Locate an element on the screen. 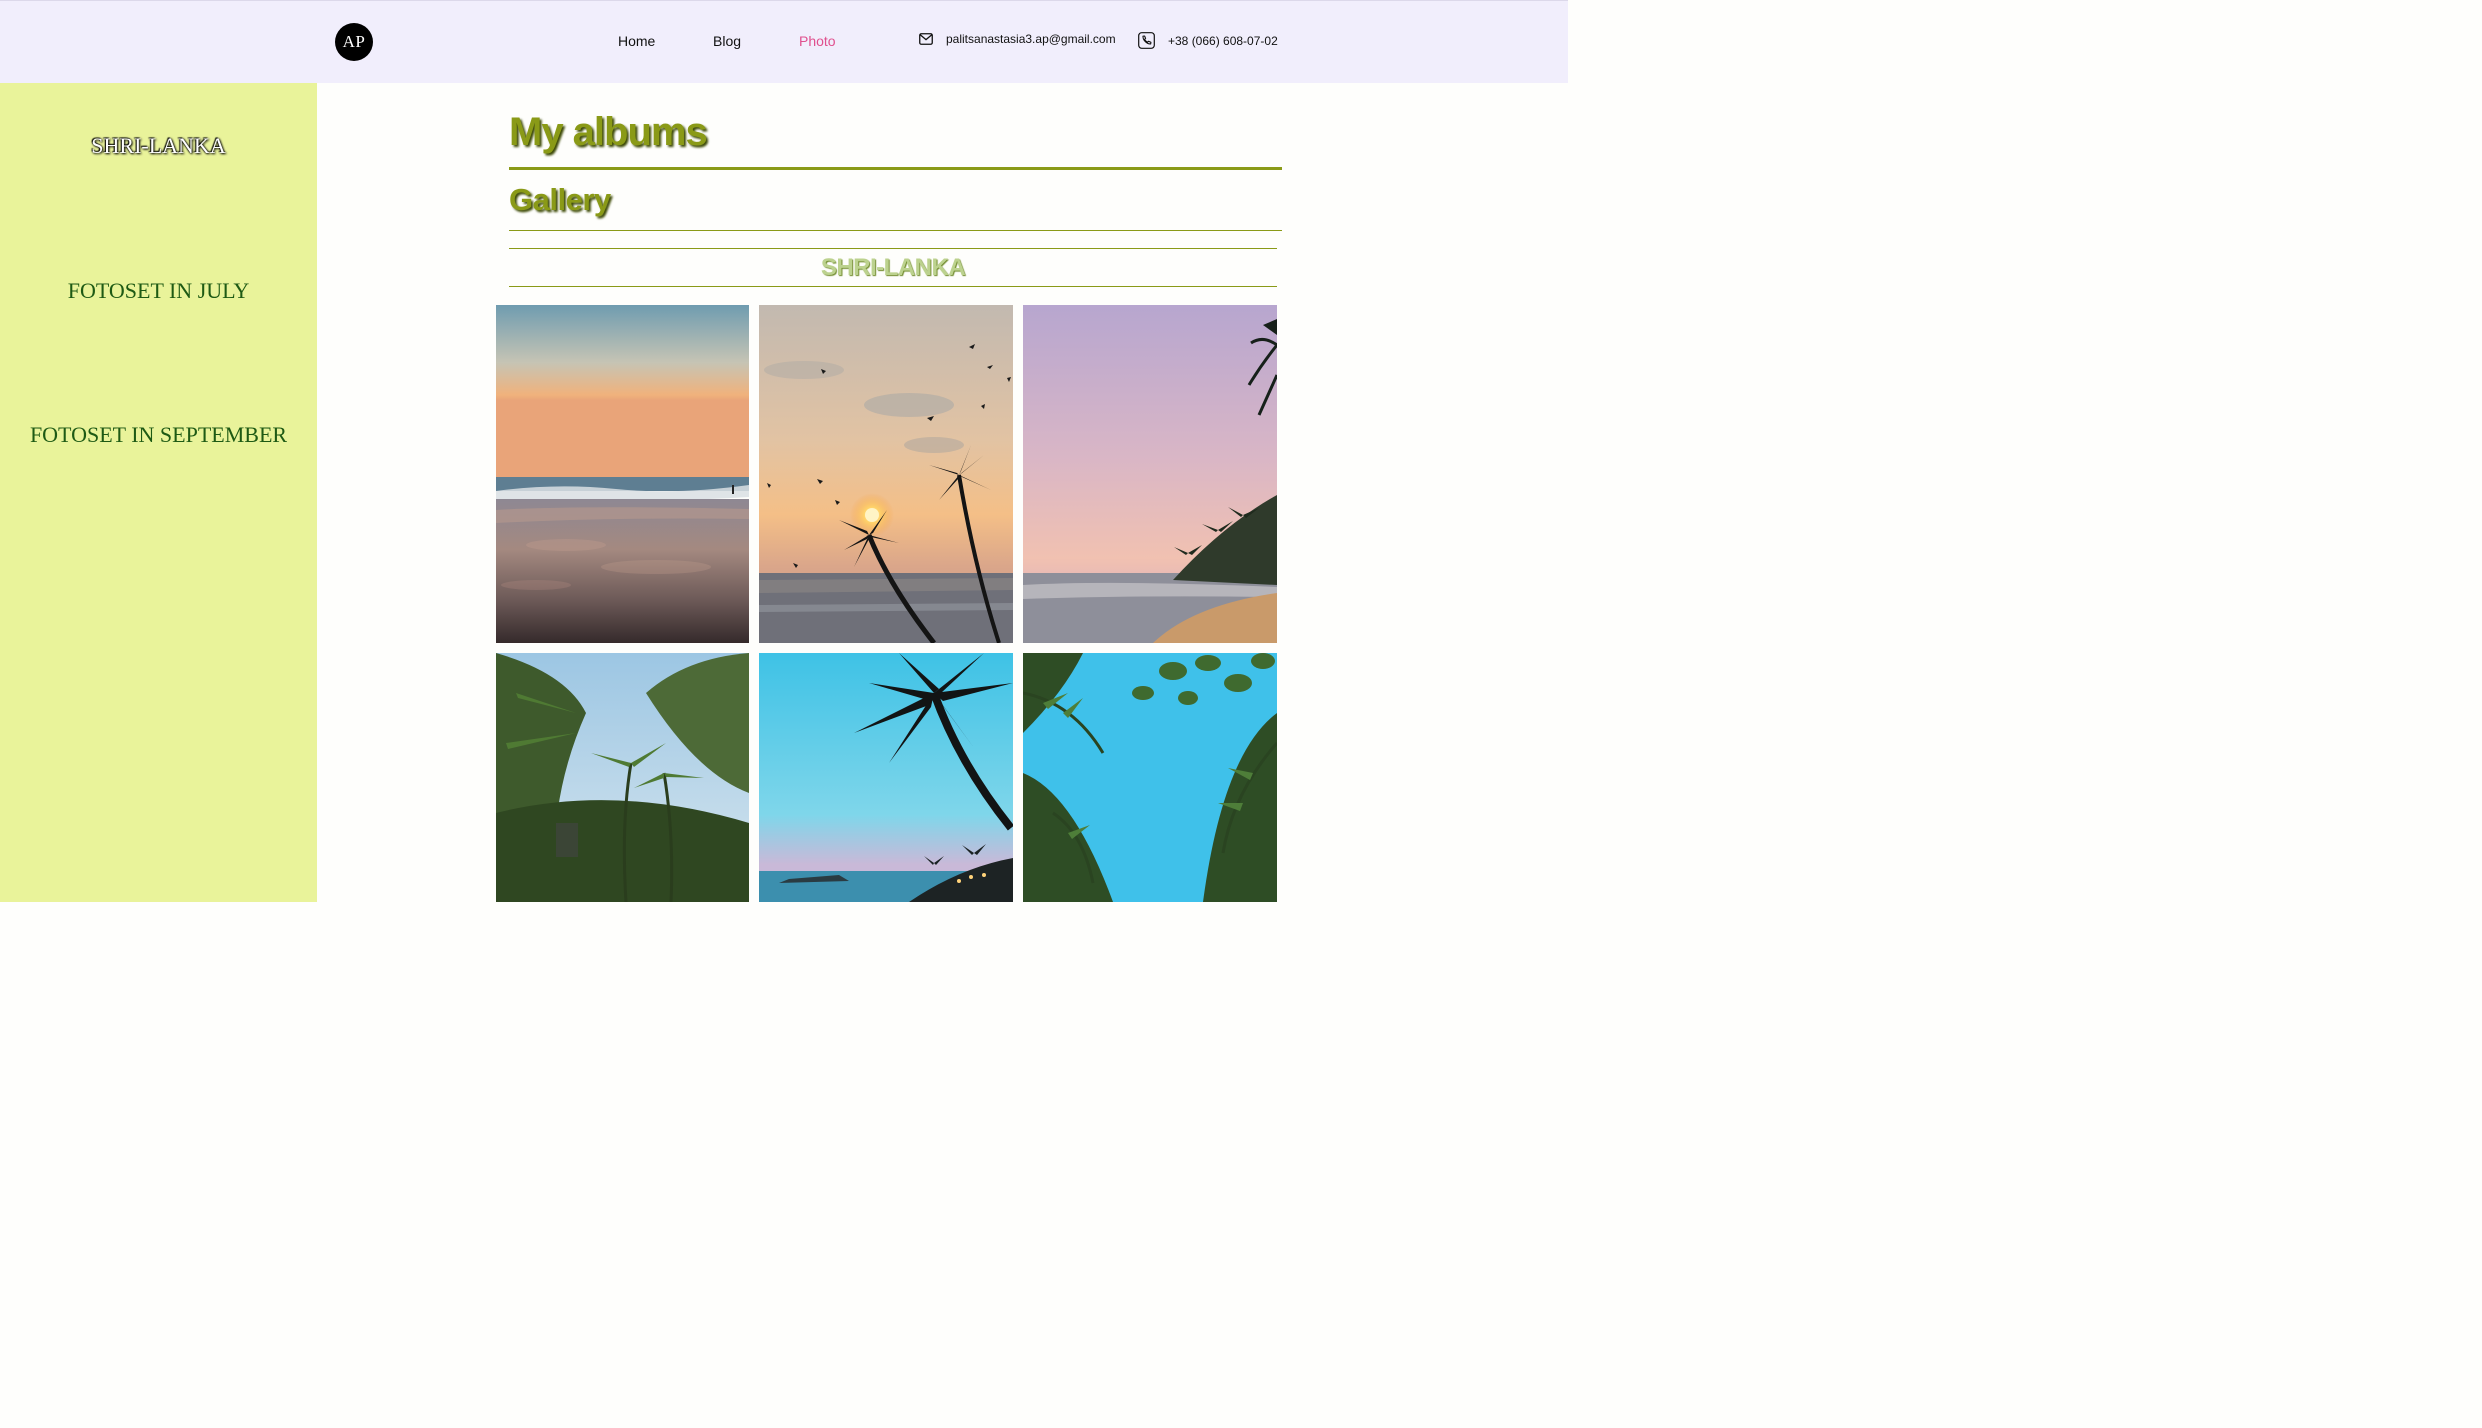 The height and width of the screenshot is (1428, 2482). page-title: My albums is located at coordinates (608, 132).